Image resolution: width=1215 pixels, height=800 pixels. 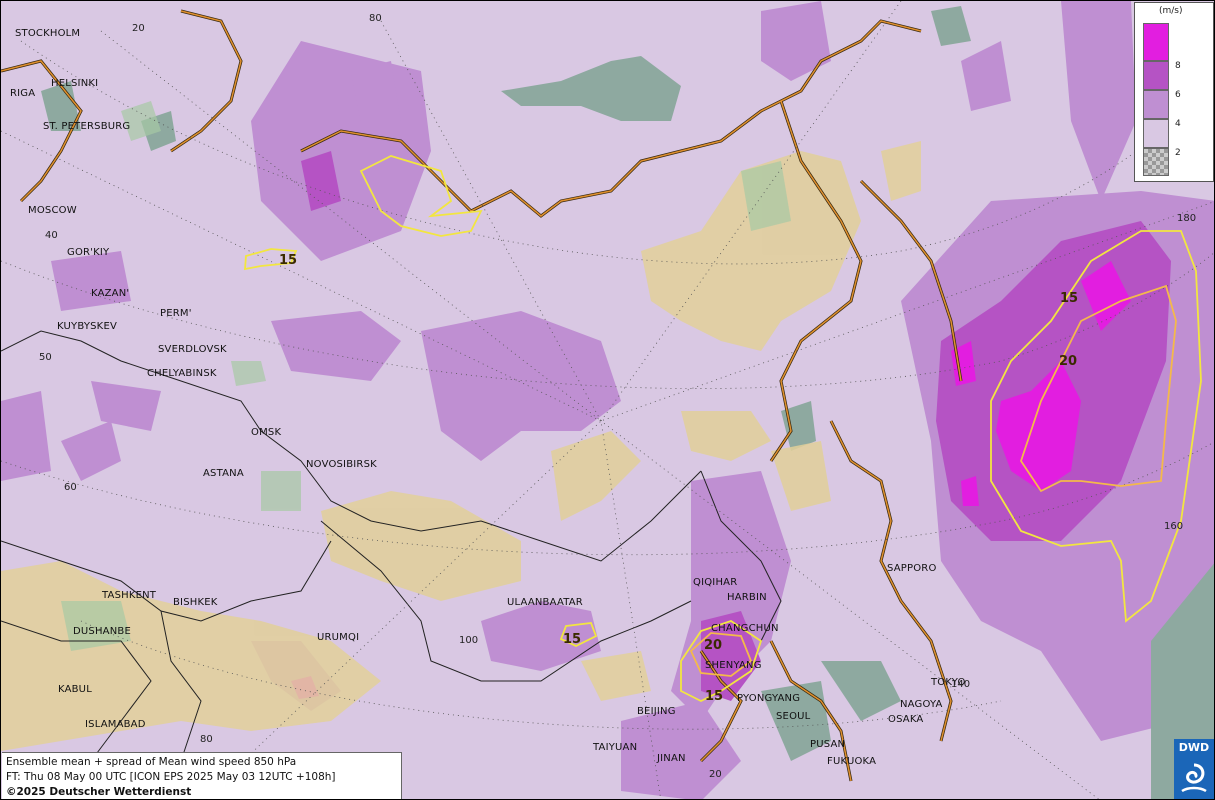 I want to click on city-label-astana: ASTANA, so click(x=223, y=473).